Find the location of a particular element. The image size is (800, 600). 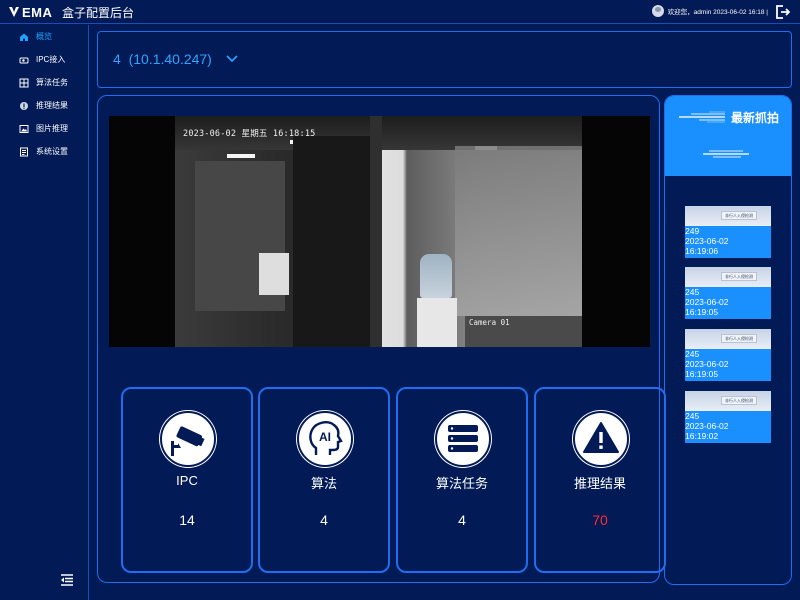

sidebar-item-algorithm-tasks: 算法任务 is located at coordinates (44, 82).